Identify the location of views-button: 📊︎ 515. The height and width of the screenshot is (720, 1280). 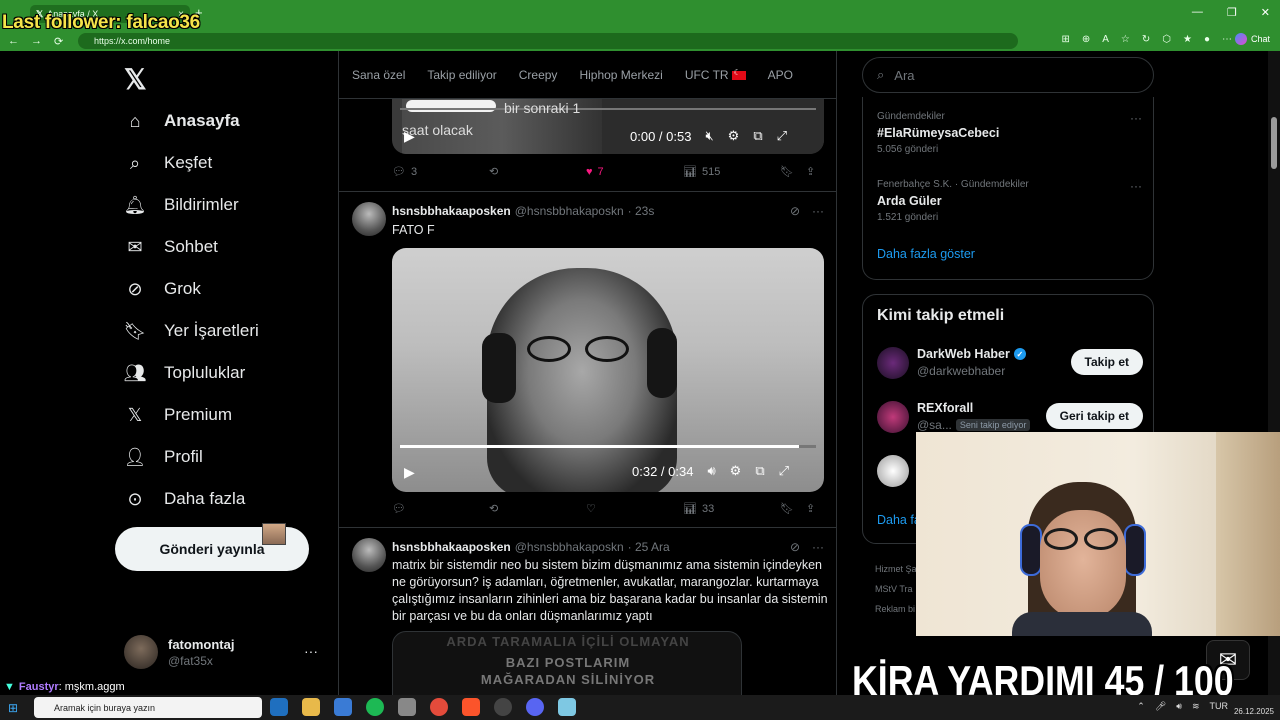
(731, 172).